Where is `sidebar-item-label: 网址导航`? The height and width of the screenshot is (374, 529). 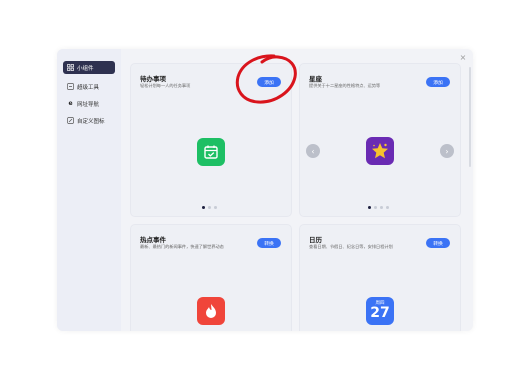
sidebar-item-label: 网址导航 is located at coordinates (88, 104).